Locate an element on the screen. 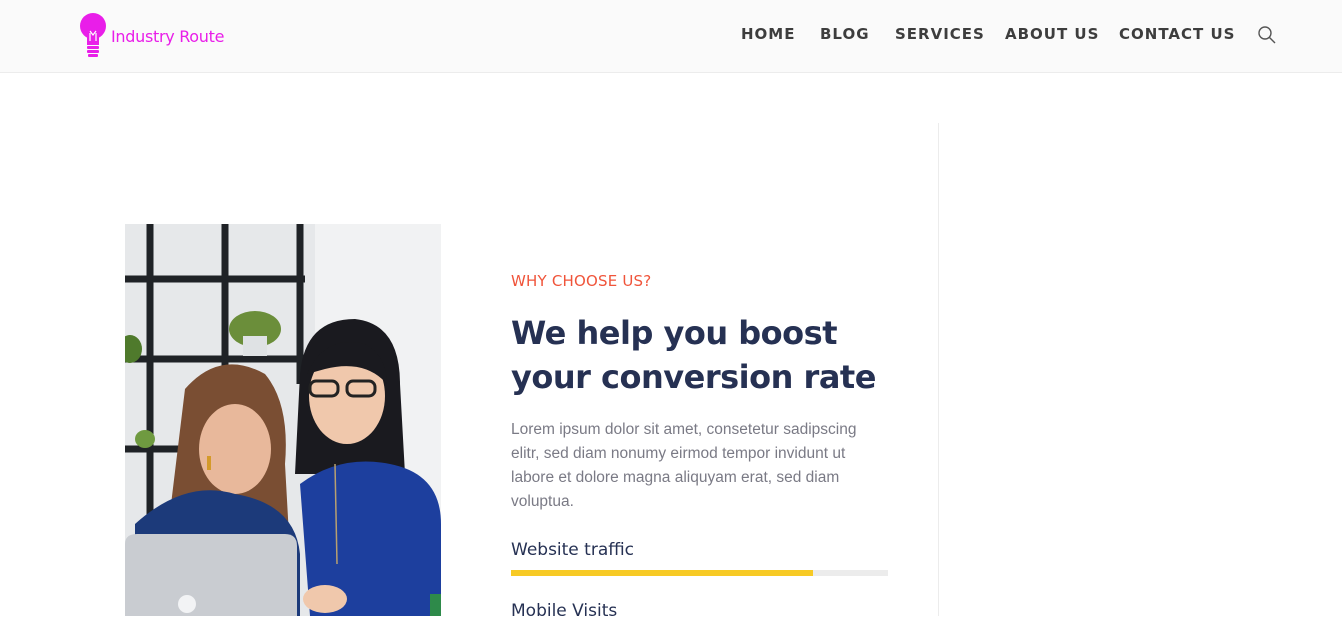  main-nav: HOME BLOG SERVICES ABOUT US CONTACT US is located at coordinates (671, 36).